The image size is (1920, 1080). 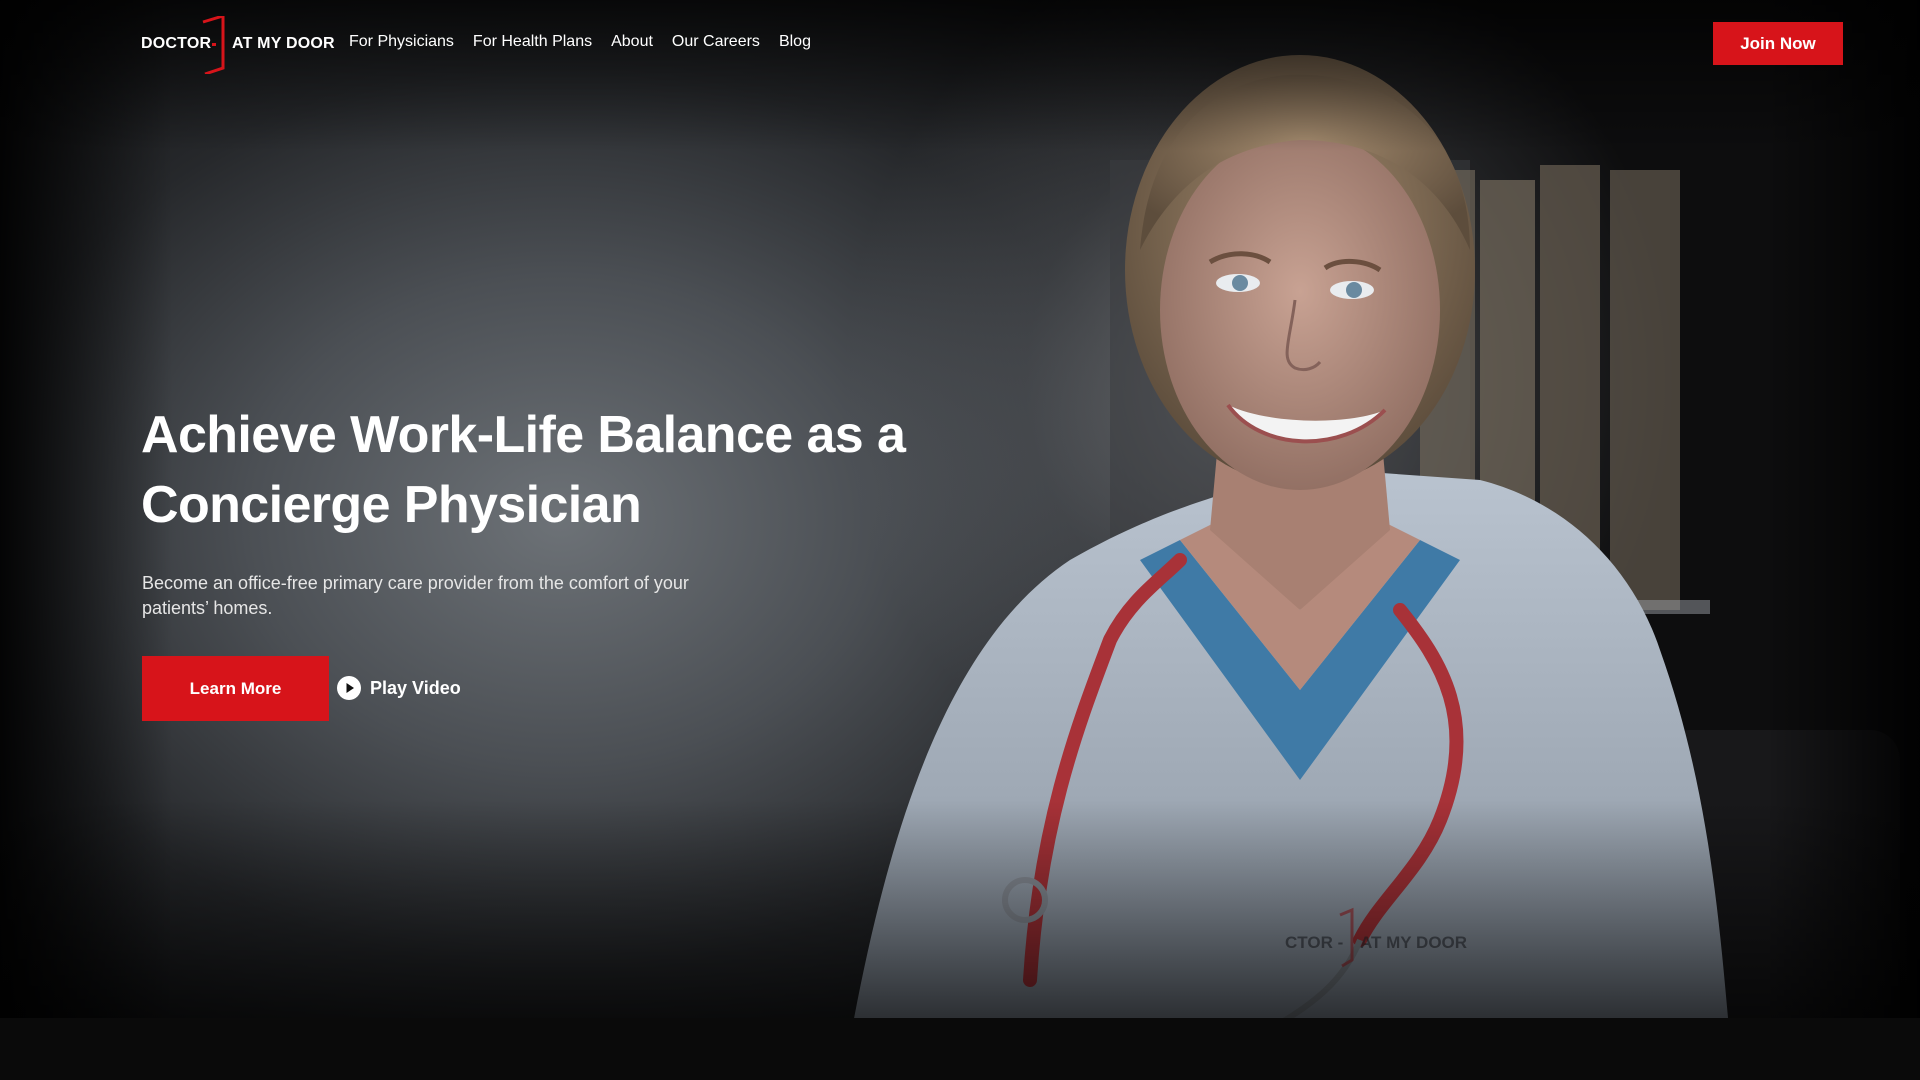 I want to click on svg-text: AT MY DOOR, so click(x=1413, y=942).